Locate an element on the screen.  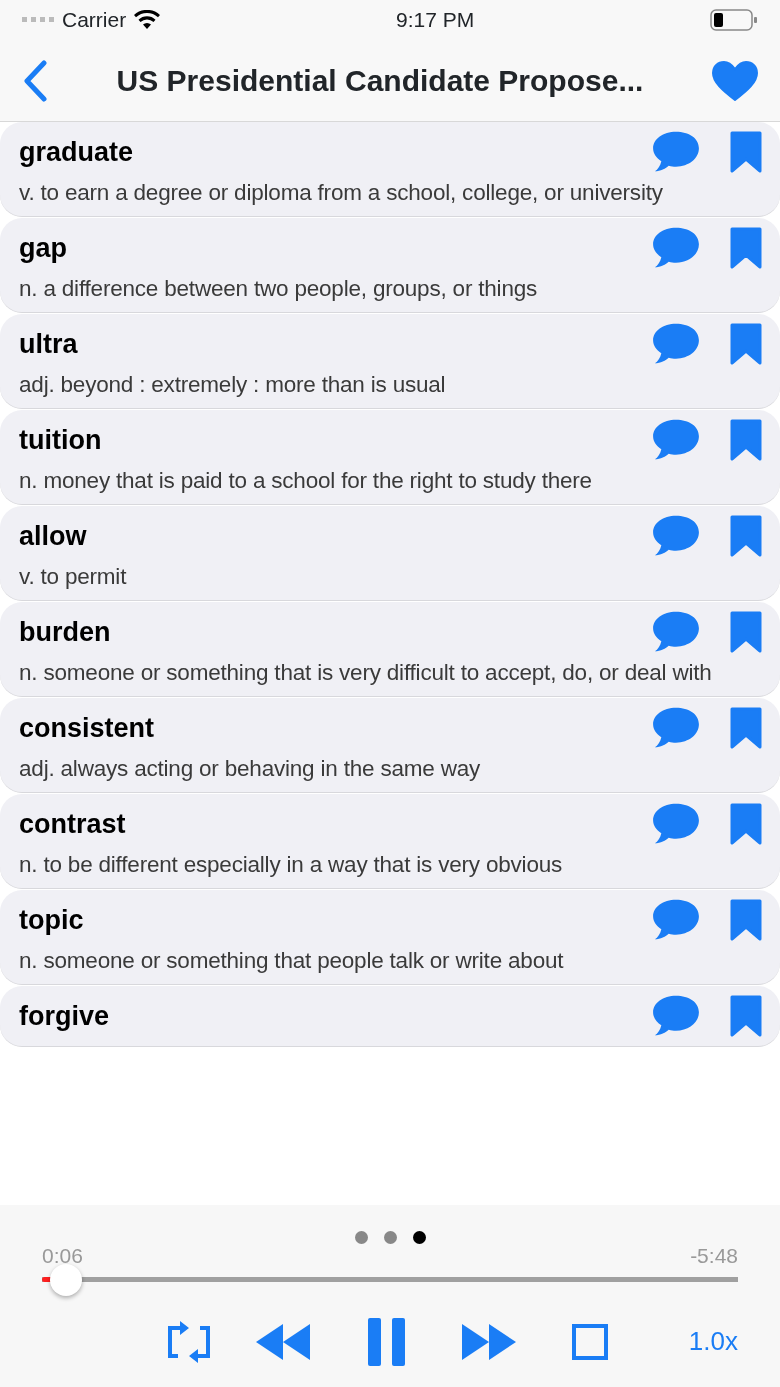
word-definition: n. someone or something that is very difficult to accept, do, or deal with is located at coordinates (366, 673).